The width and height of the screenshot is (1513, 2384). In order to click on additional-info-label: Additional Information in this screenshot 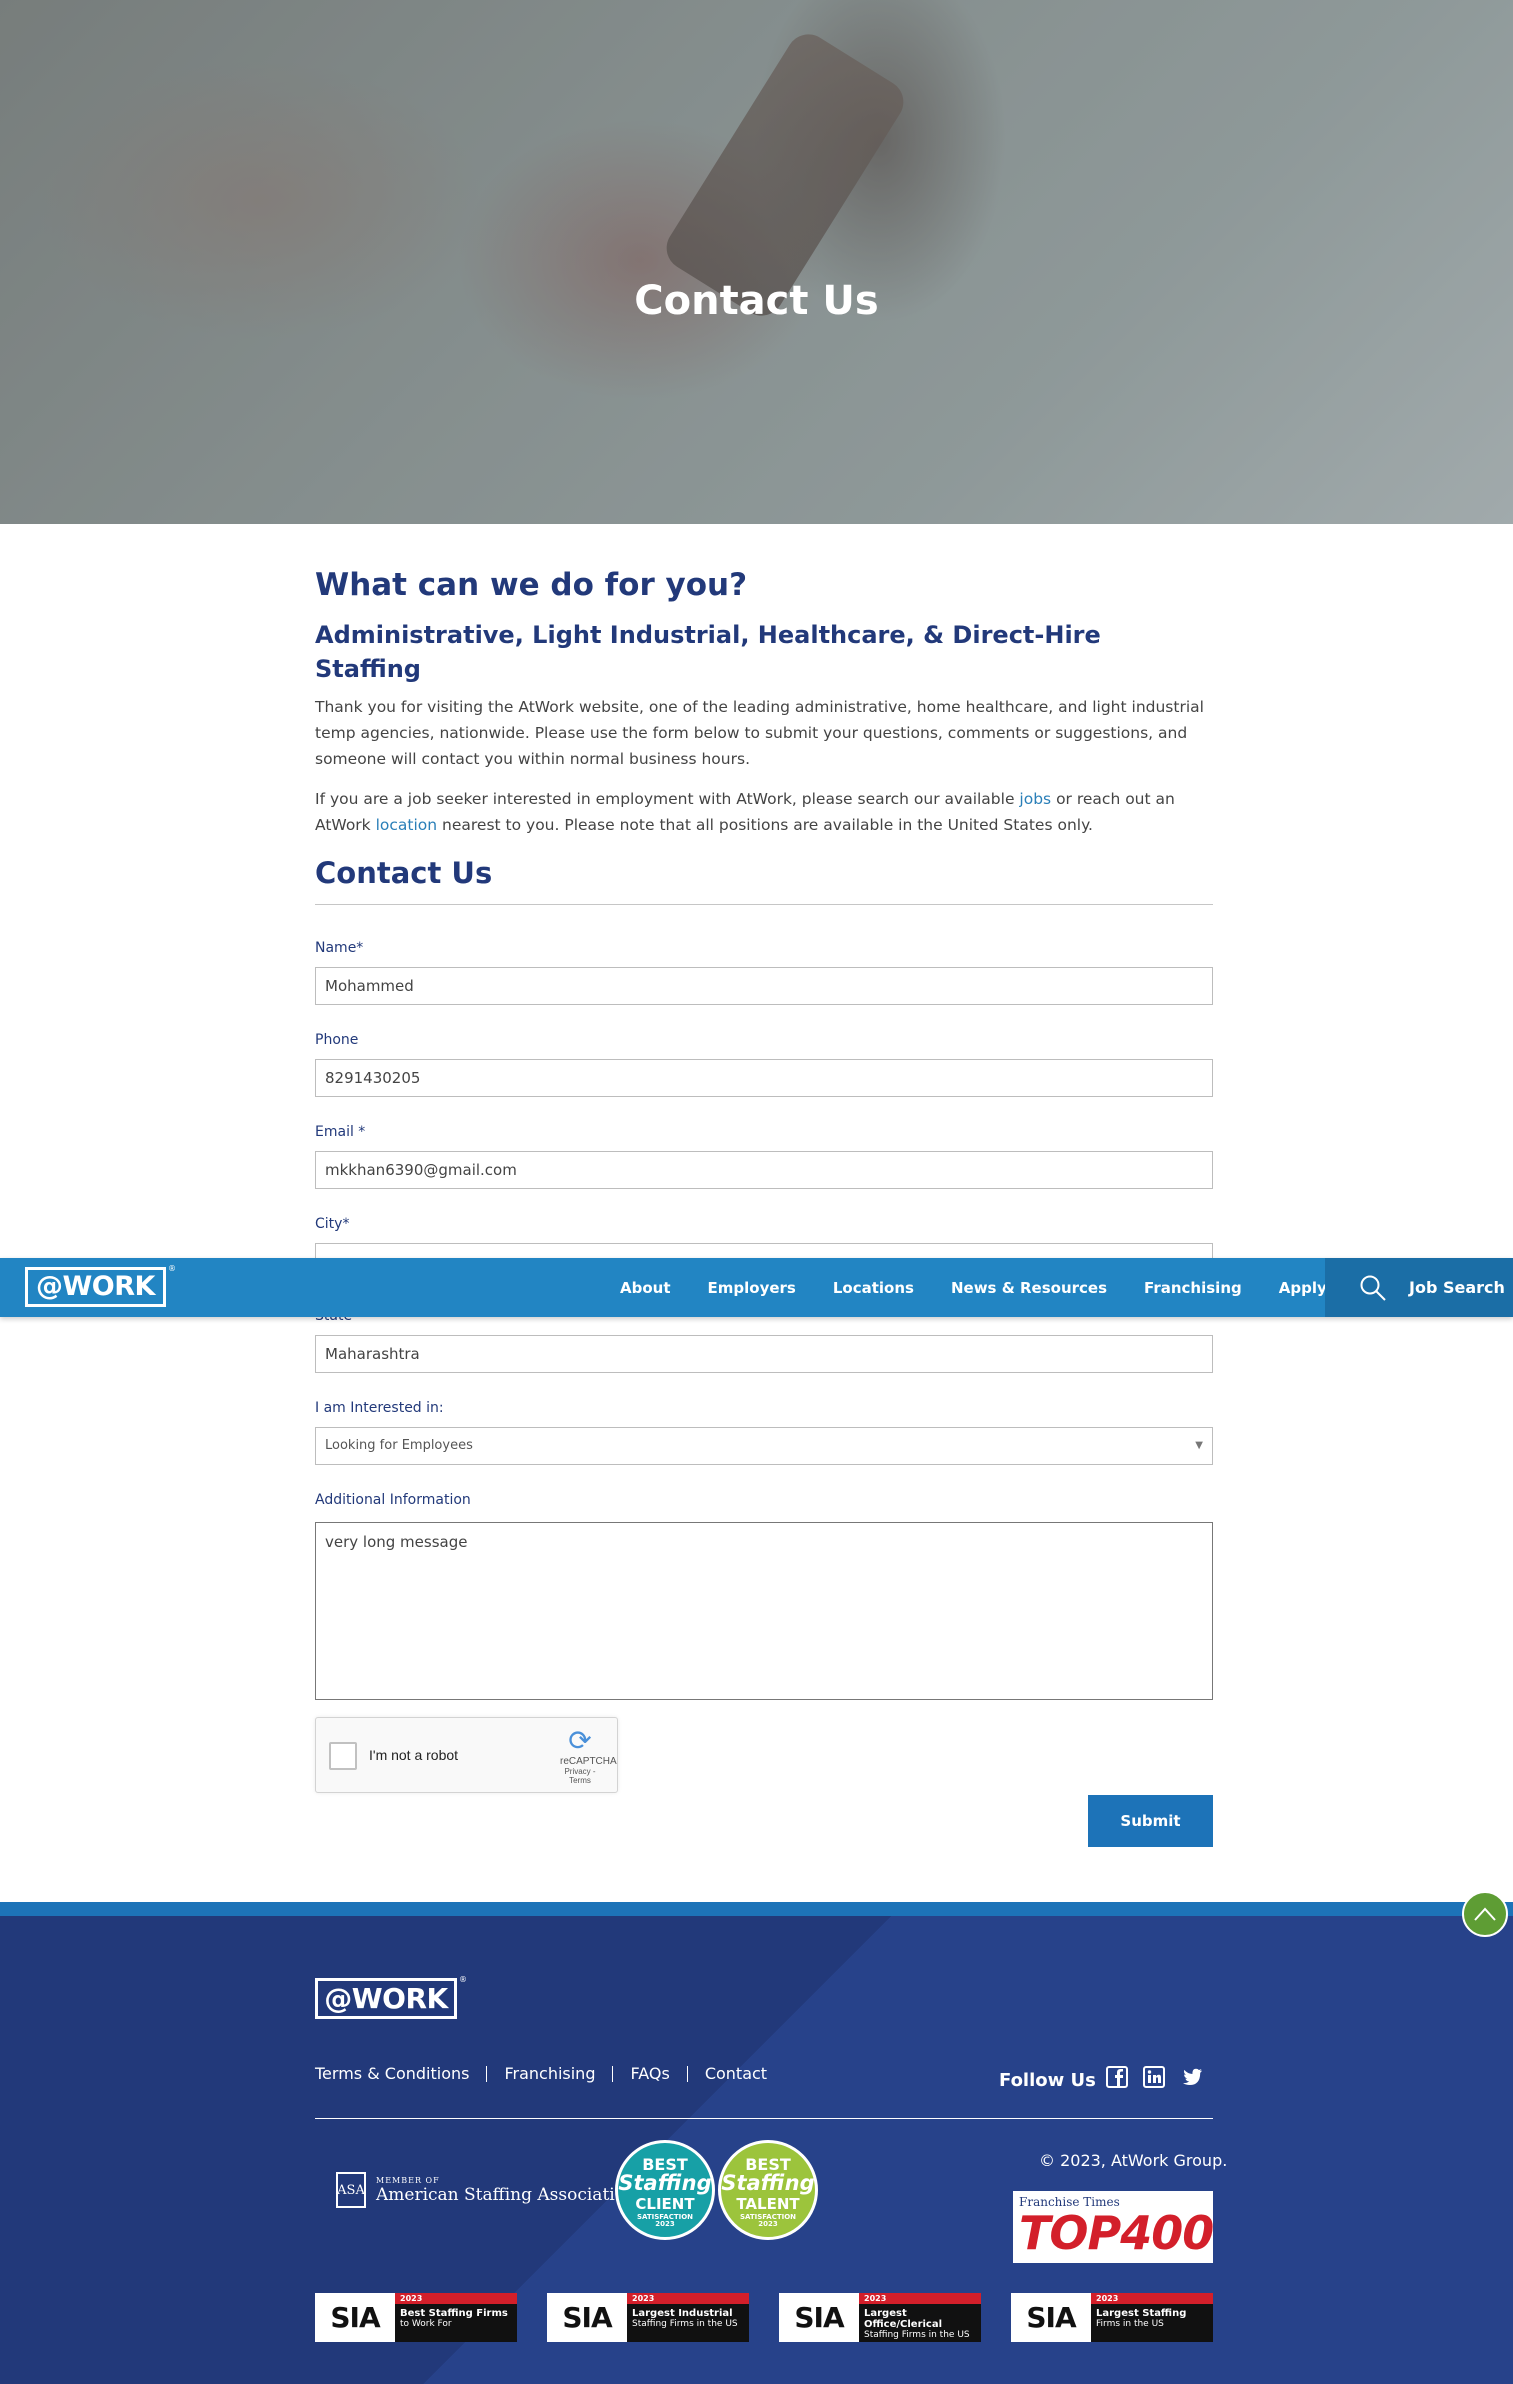, I will do `click(393, 1500)`.